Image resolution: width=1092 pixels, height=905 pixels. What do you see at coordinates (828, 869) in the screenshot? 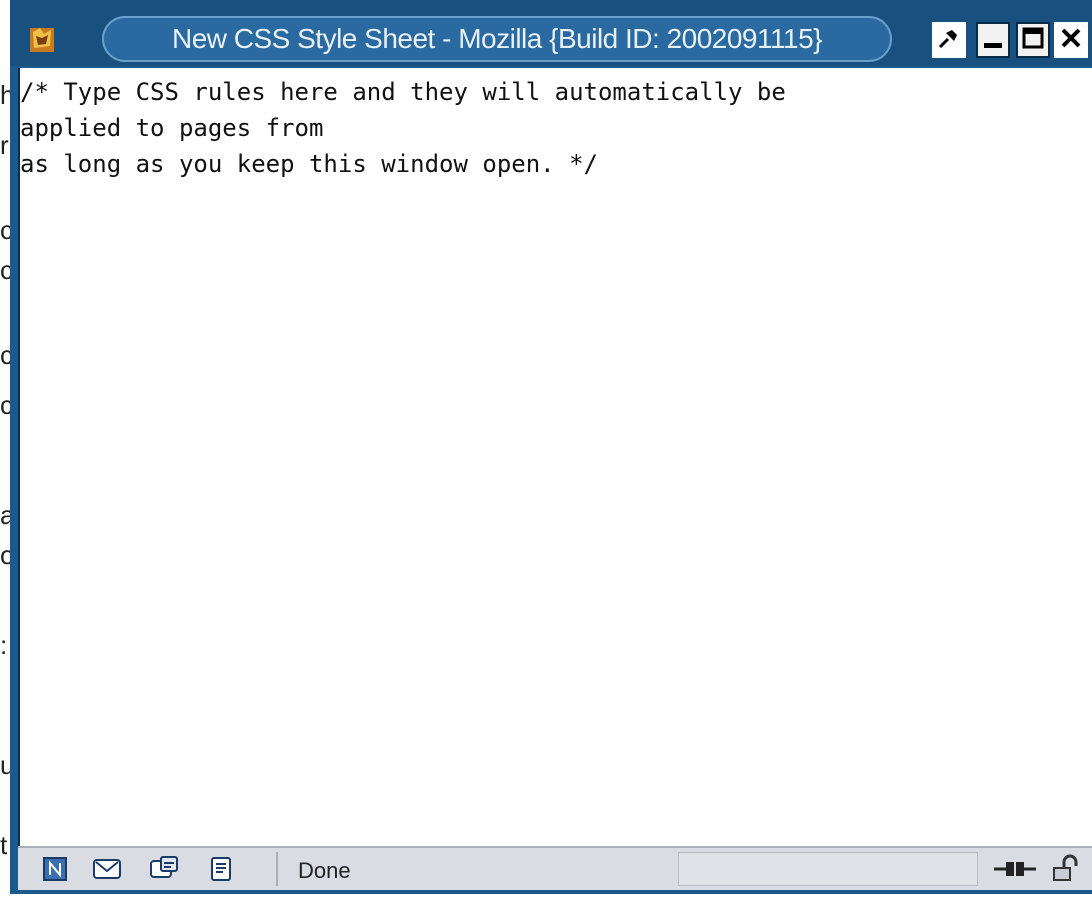
I see `progress-panel` at bounding box center [828, 869].